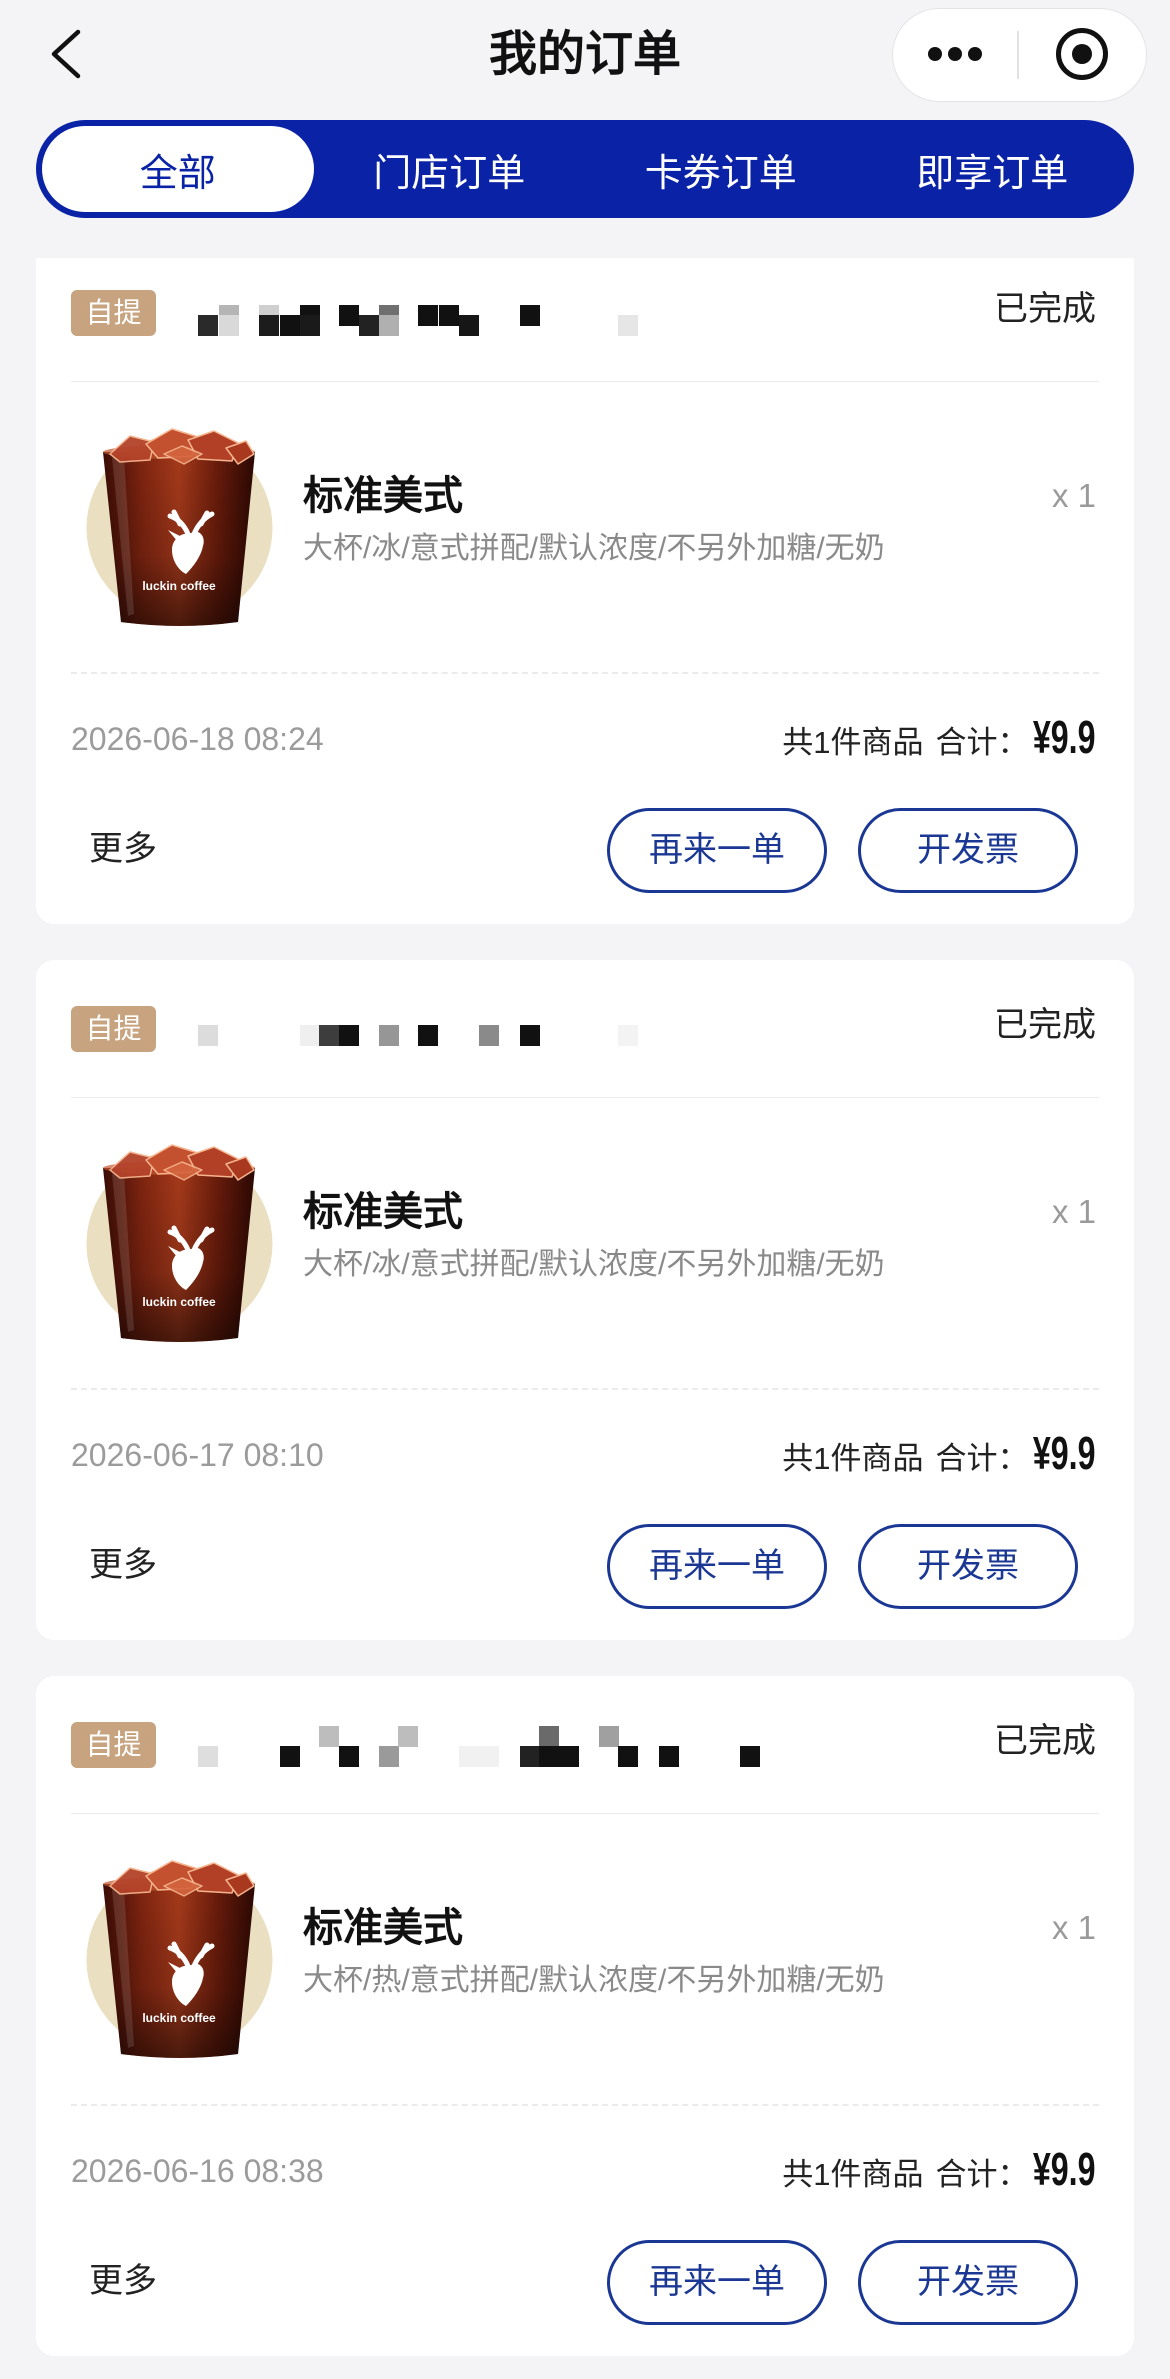 This screenshot has height=2379, width=1170. I want to click on more-dots-button, so click(955, 54).